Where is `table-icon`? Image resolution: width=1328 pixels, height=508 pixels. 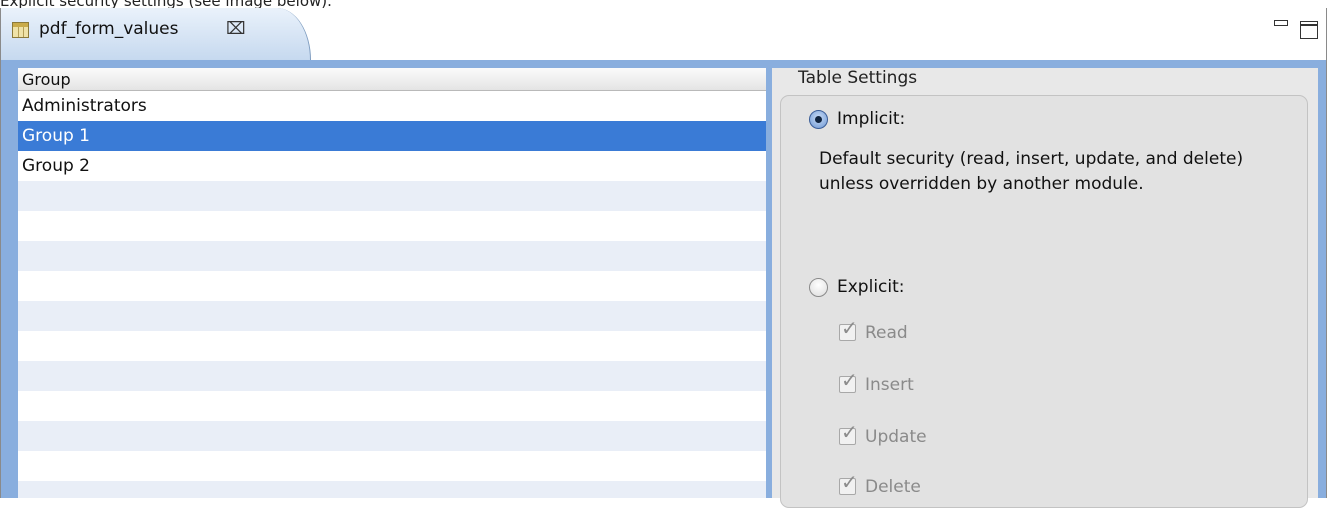 table-icon is located at coordinates (20, 30).